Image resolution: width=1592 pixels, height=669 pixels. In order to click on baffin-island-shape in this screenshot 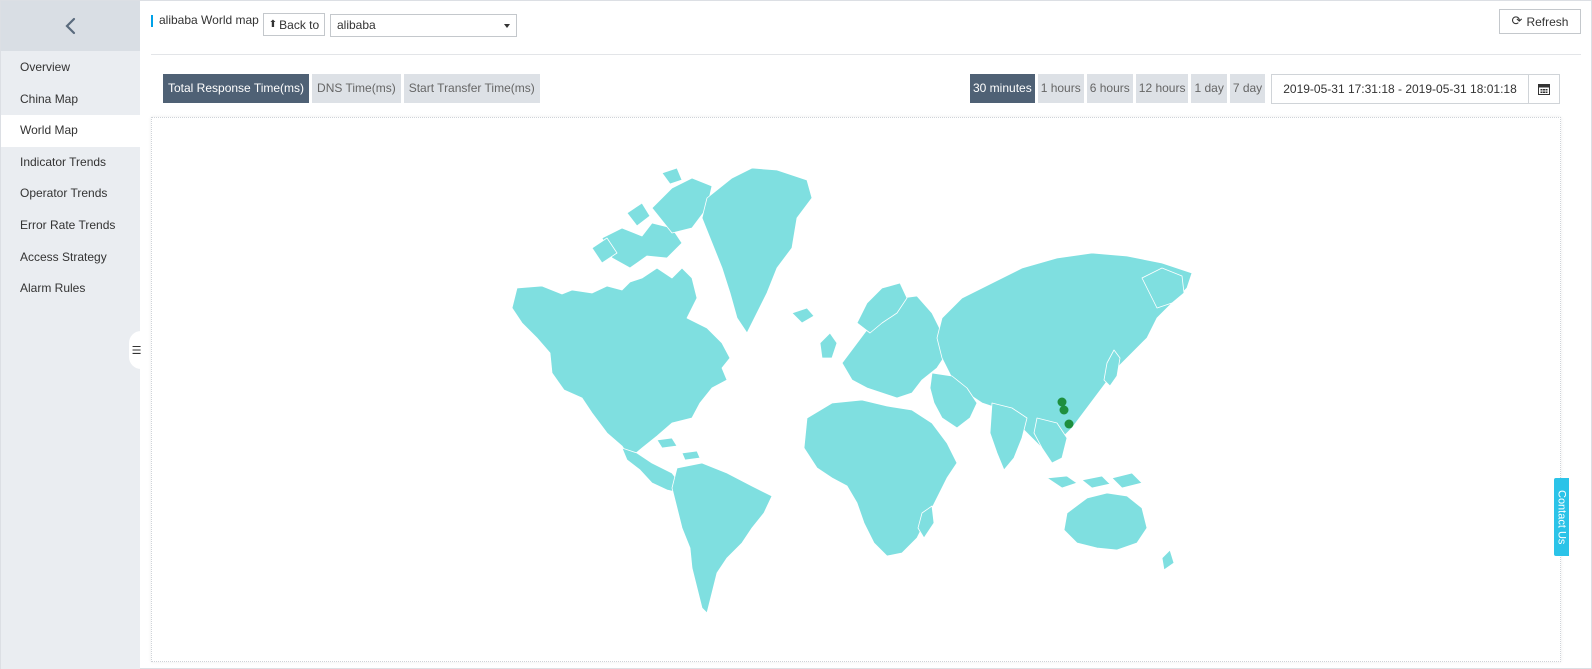, I will do `click(682, 205)`.